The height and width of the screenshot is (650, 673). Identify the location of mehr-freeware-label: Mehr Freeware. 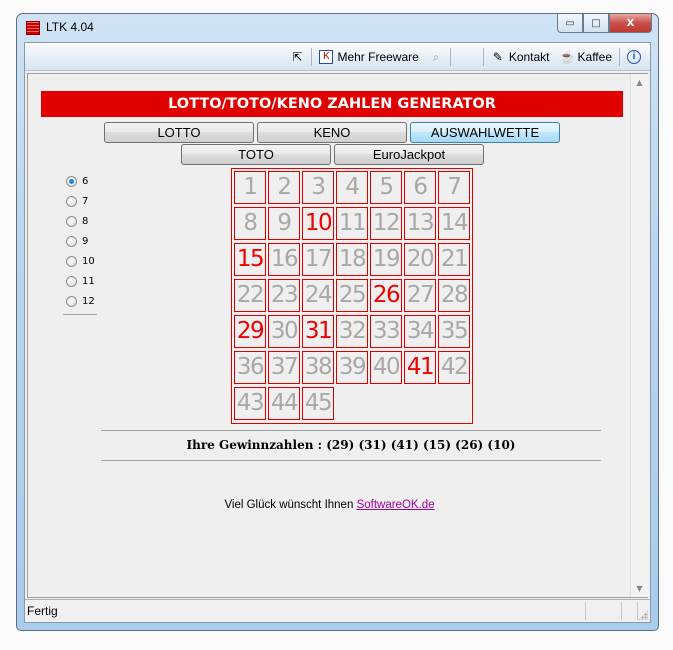
(378, 56).